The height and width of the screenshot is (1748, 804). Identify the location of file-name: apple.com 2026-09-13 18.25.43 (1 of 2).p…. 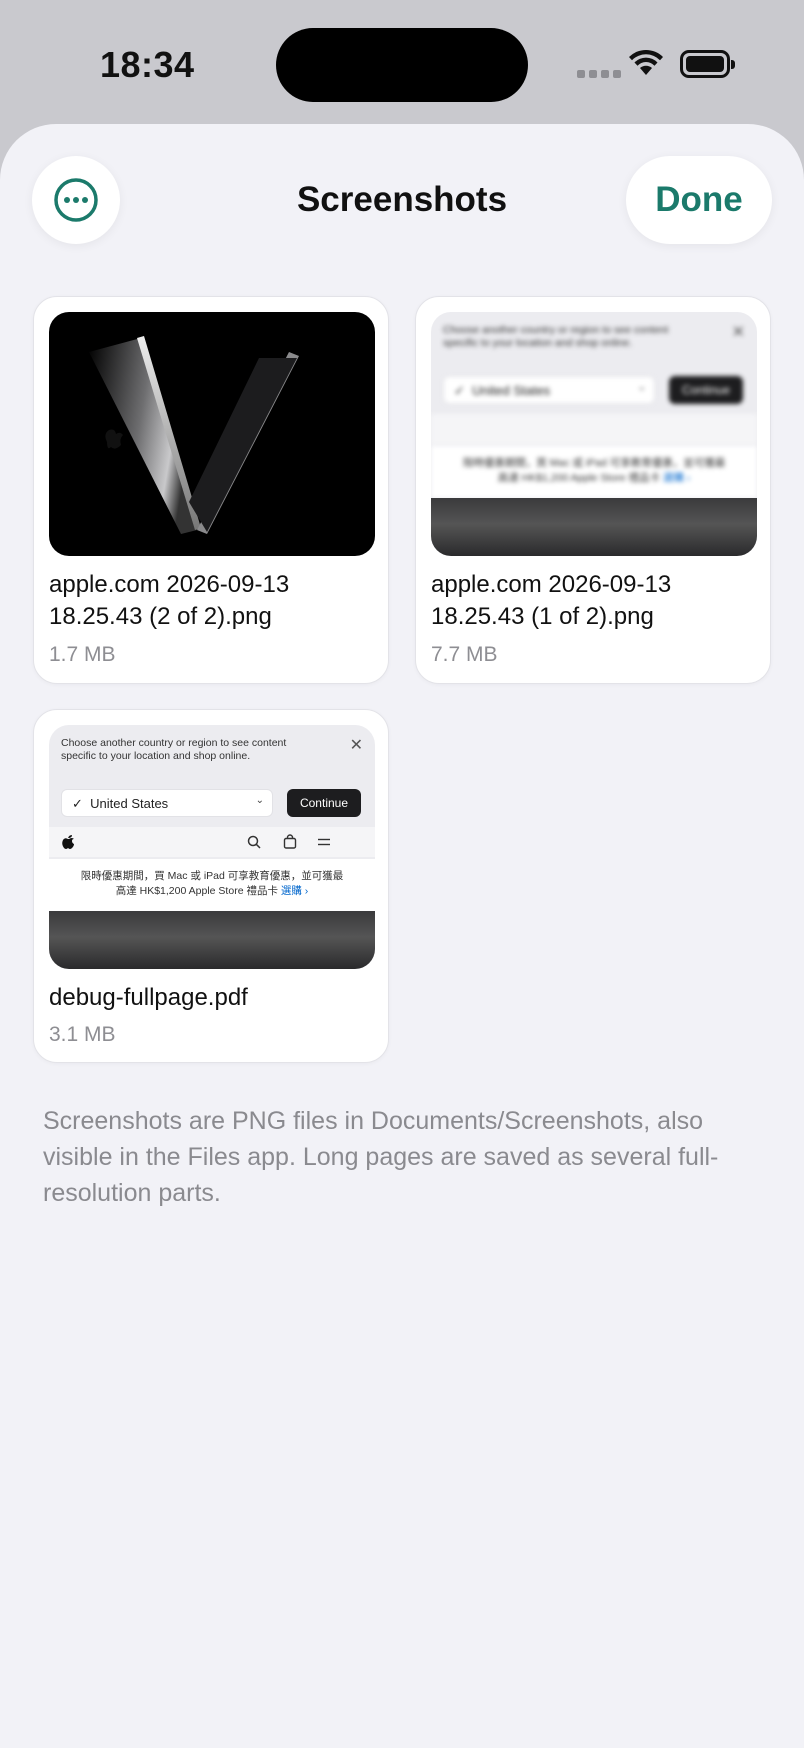
(551, 600).